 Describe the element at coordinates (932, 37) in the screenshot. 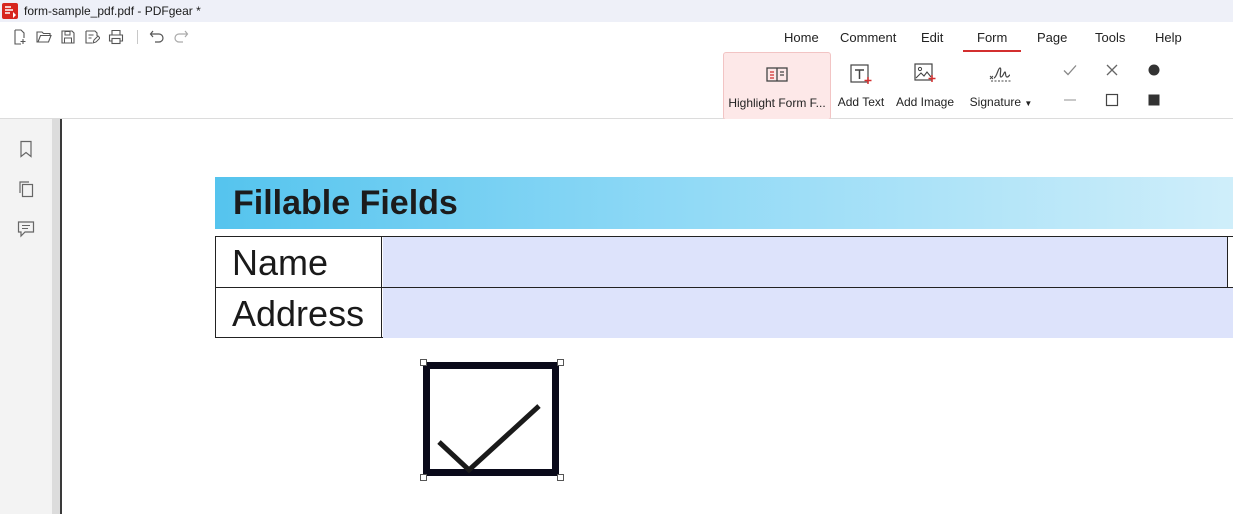

I see `tab-edit: Edit` at that location.